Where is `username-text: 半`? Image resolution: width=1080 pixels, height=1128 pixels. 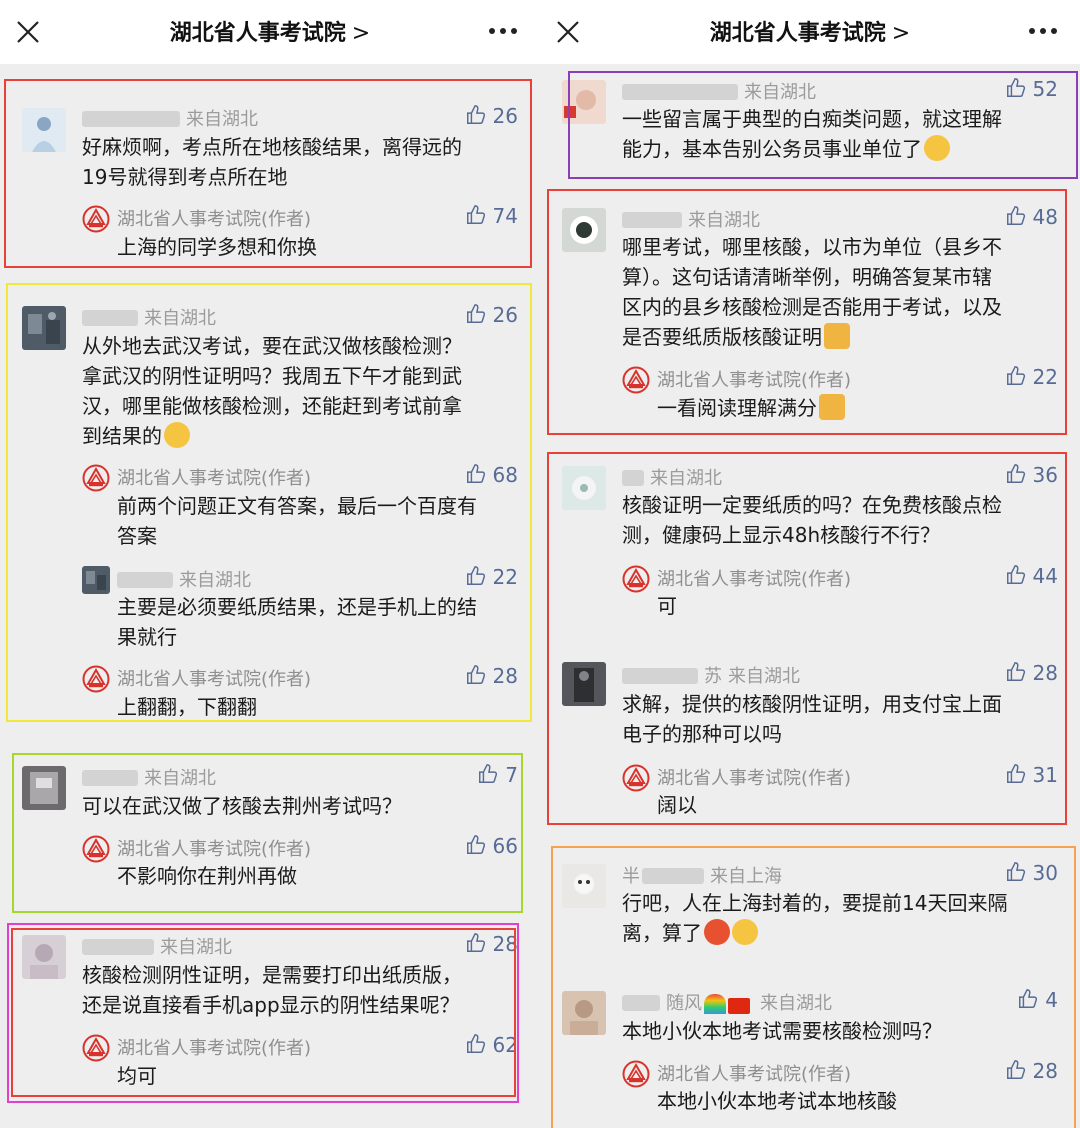
username-text: 半 is located at coordinates (631, 876).